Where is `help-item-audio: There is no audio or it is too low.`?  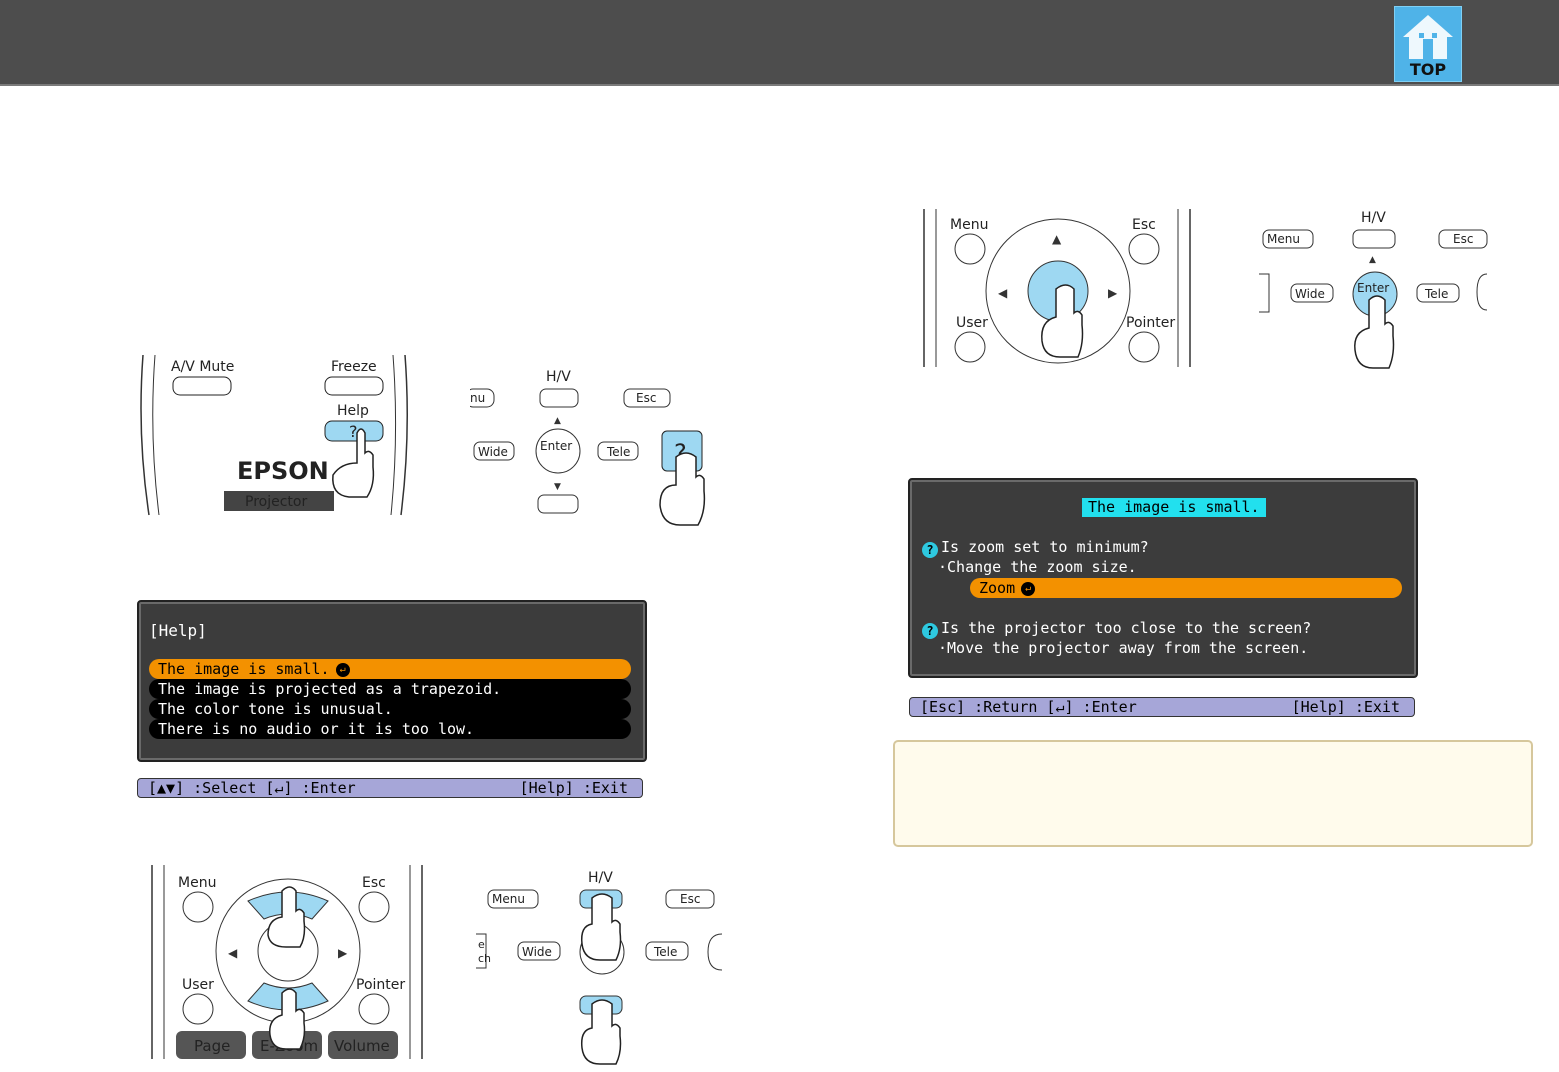 help-item-audio: There is no audio or it is too low. is located at coordinates (390, 729).